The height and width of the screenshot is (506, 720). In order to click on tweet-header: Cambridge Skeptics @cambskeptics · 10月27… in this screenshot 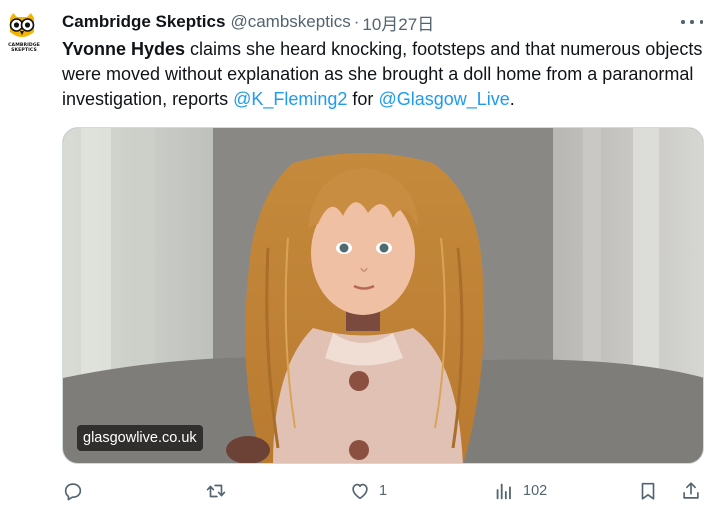, I will do `click(248, 22)`.